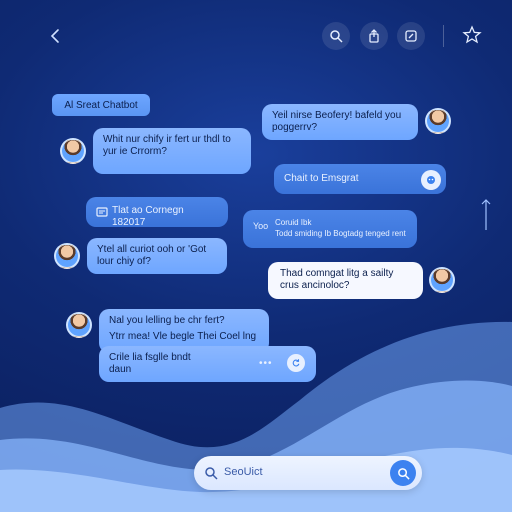 The image size is (512, 512). I want to click on message-text: Tlat ao Cornegn 182017, so click(148, 216).